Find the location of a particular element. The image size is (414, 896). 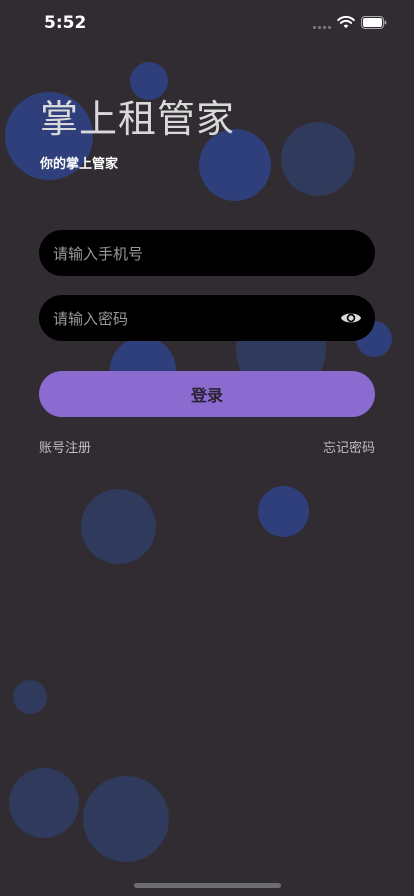

password-field is located at coordinates (207, 319).